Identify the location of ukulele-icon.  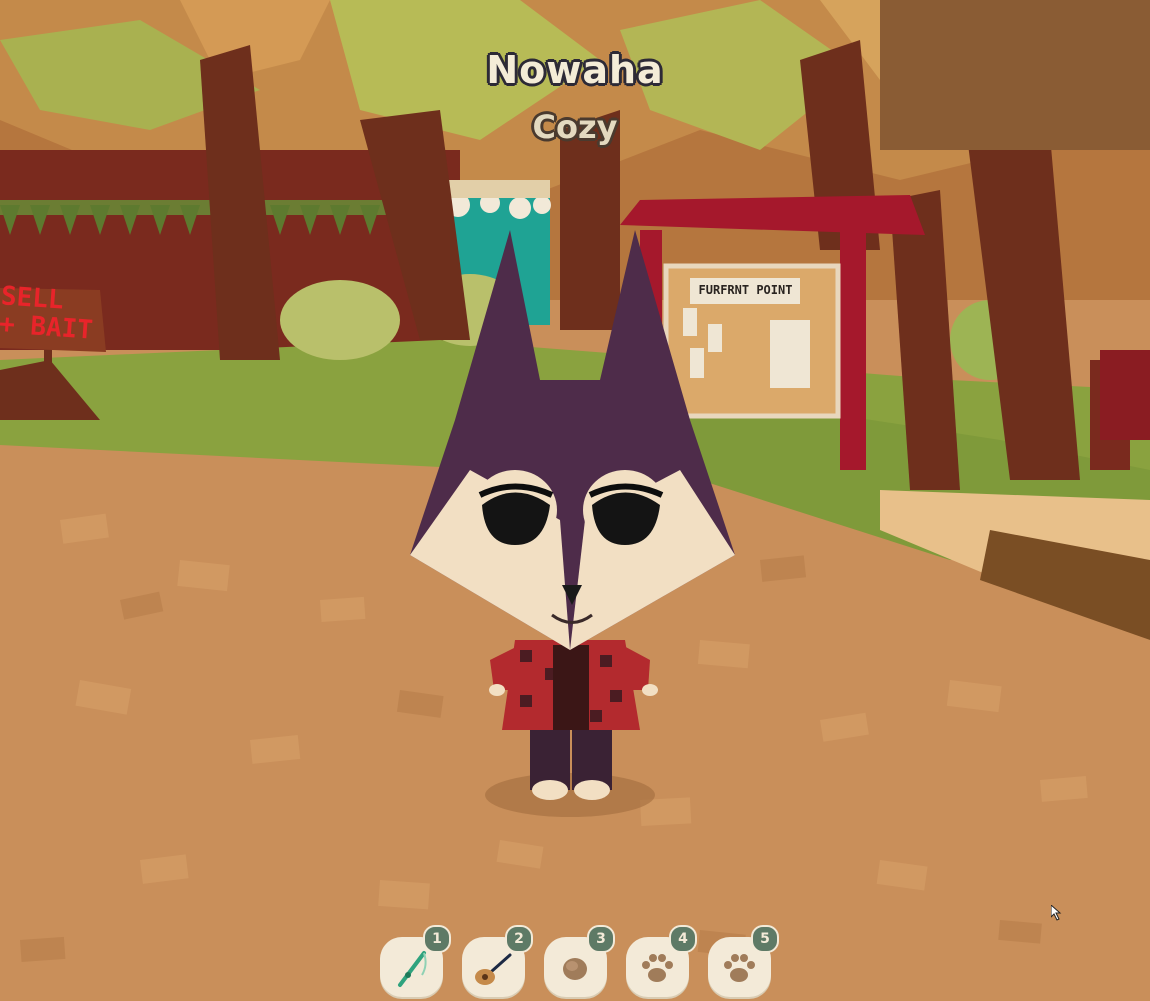
(493, 969).